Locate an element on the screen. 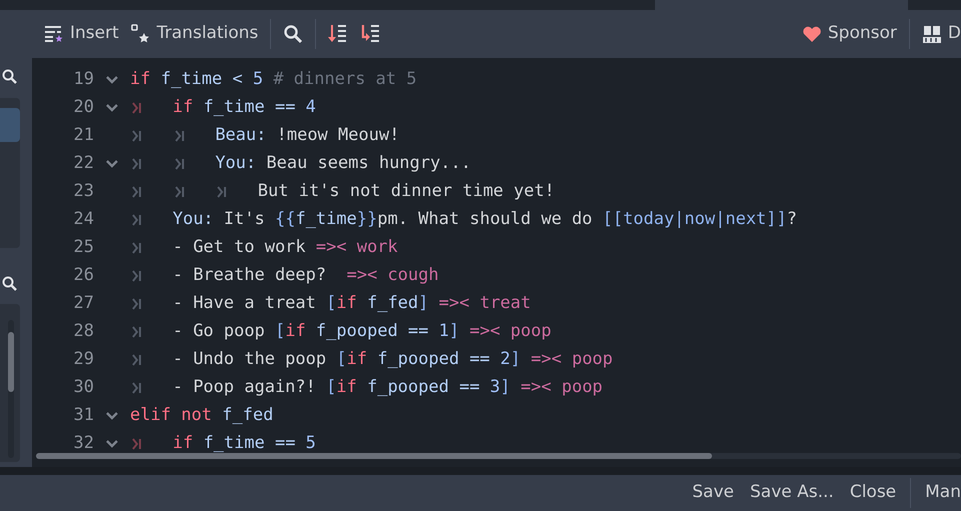 The width and height of the screenshot is (961, 511). footer-button: Man is located at coordinates (939, 493).